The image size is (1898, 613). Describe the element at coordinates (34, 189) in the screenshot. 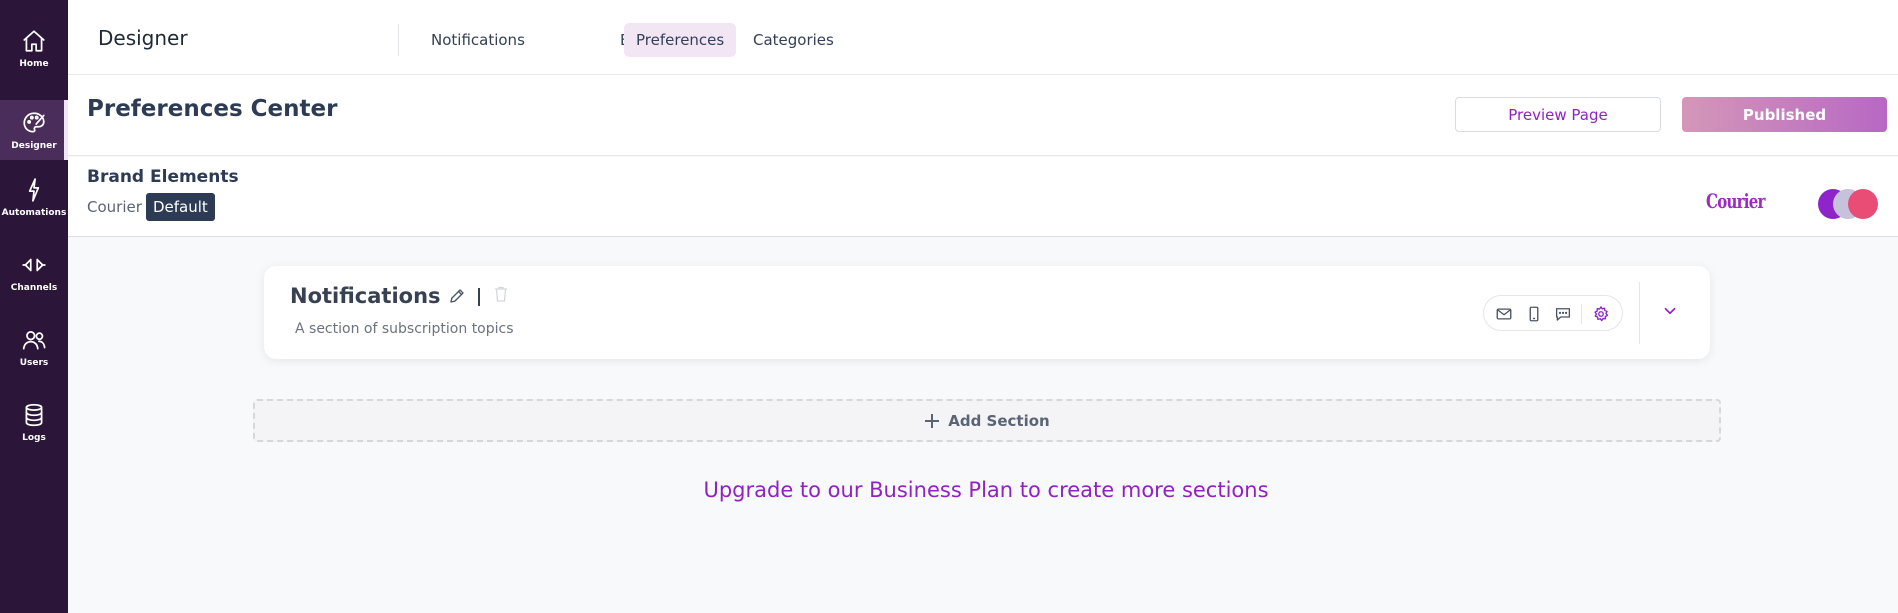

I see `lightning-icon` at that location.